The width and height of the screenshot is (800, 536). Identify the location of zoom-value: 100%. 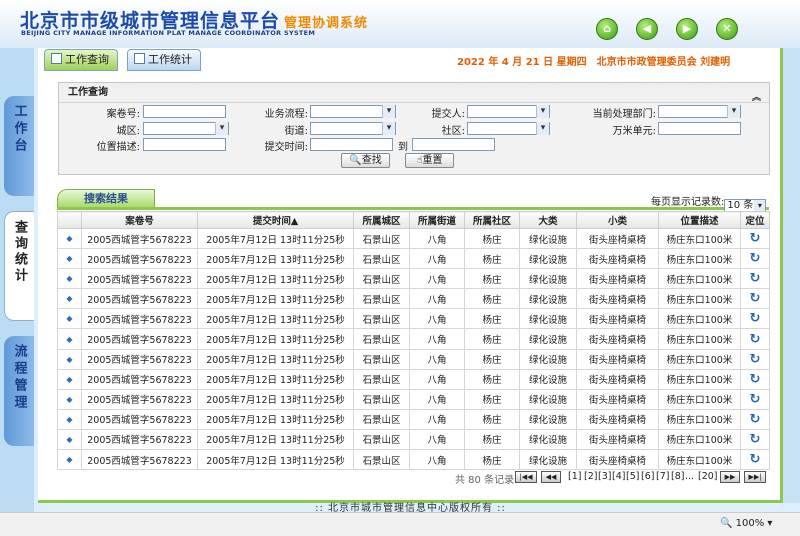
(750, 523).